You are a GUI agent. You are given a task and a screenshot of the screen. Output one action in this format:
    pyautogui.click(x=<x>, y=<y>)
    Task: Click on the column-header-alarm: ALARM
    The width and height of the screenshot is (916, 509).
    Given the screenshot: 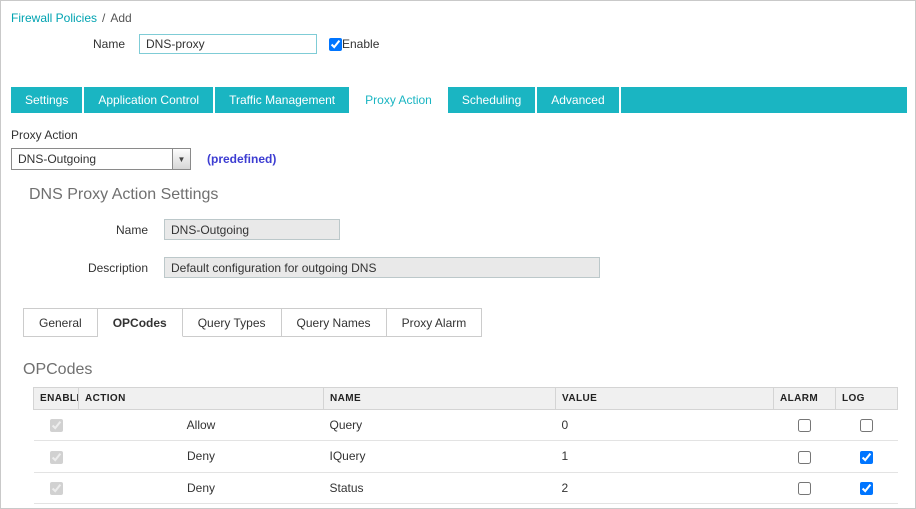 What is the action you would take?
    pyautogui.click(x=804, y=398)
    